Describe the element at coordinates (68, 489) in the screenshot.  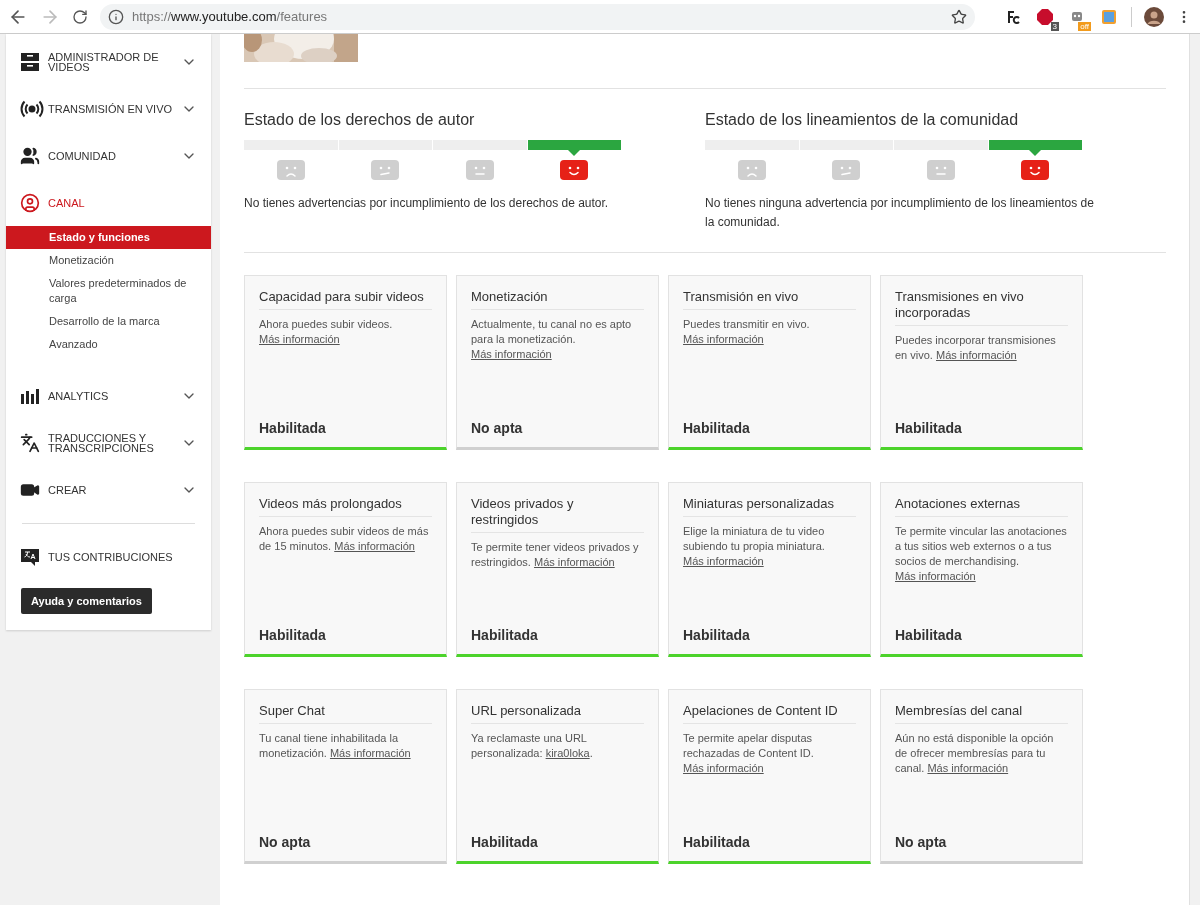
I see `sidebar-label: CREAR` at that location.